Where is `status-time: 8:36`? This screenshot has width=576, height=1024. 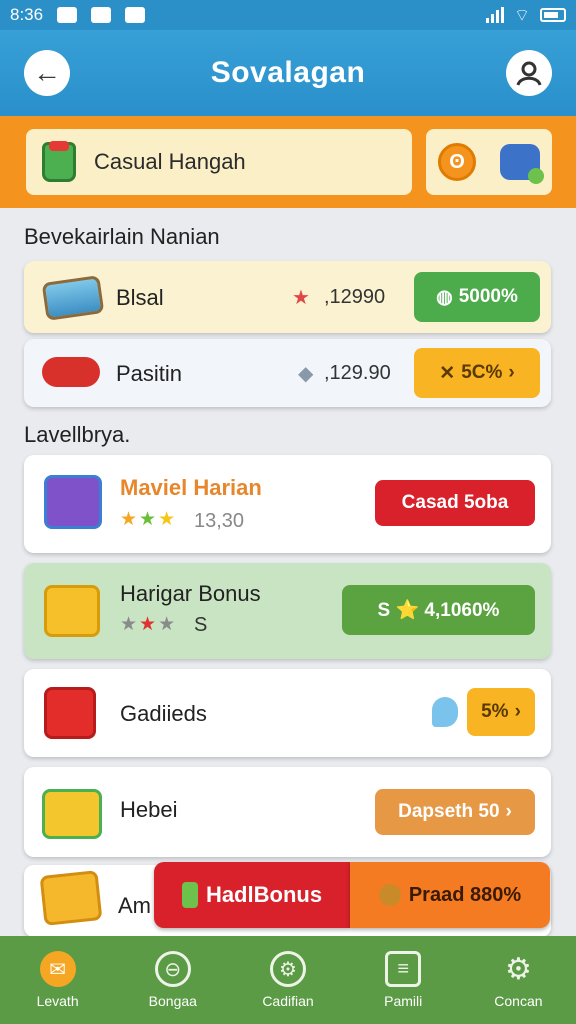
status-time: 8:36 is located at coordinates (27, 14).